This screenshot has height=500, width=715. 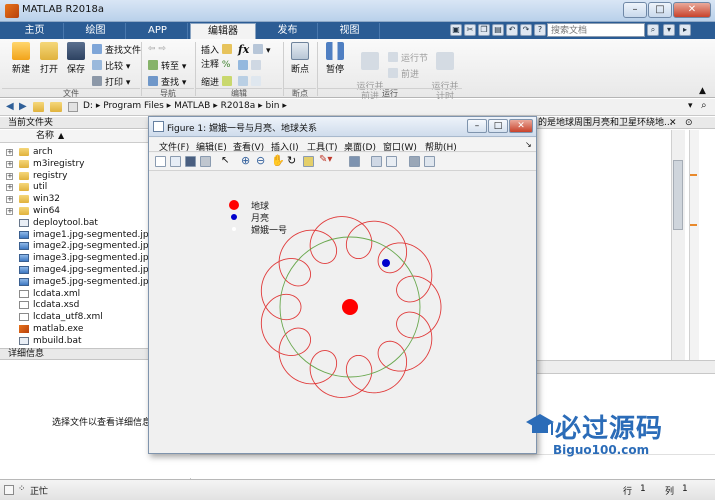 I want to click on column-name: 名称, so click(x=45, y=136).